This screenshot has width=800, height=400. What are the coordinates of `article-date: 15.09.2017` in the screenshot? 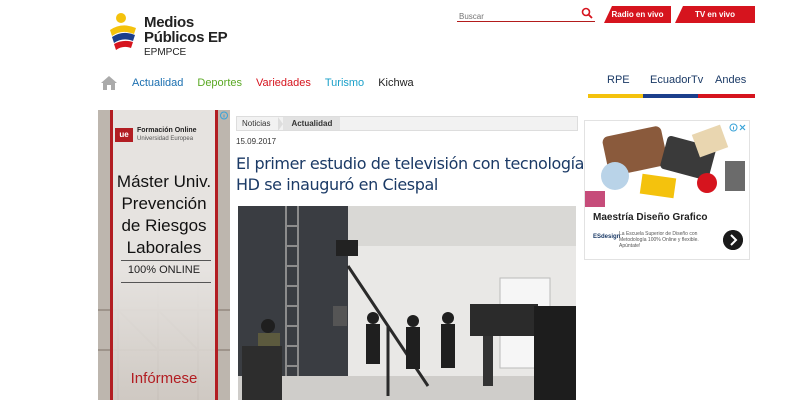 It's located at (256, 141).